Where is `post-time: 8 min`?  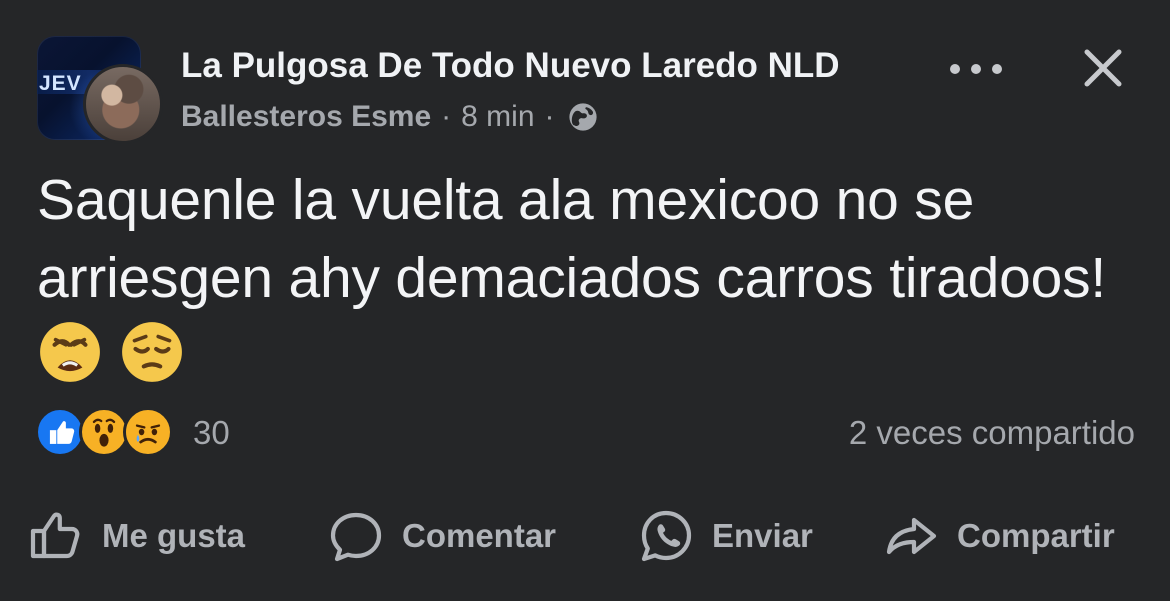 post-time: 8 min is located at coordinates (497, 117).